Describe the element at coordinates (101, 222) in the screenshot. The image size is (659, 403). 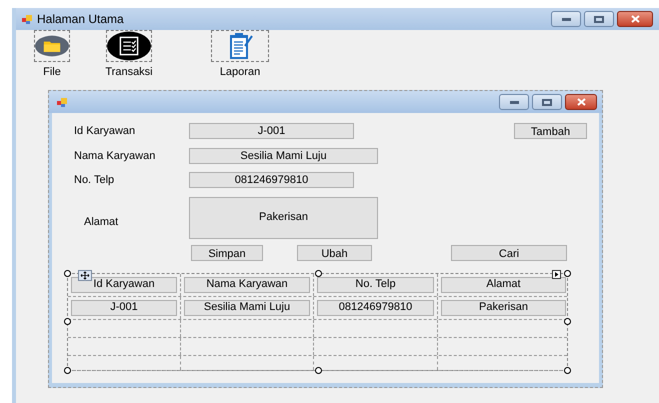
I see `field-label: Alamat` at that location.